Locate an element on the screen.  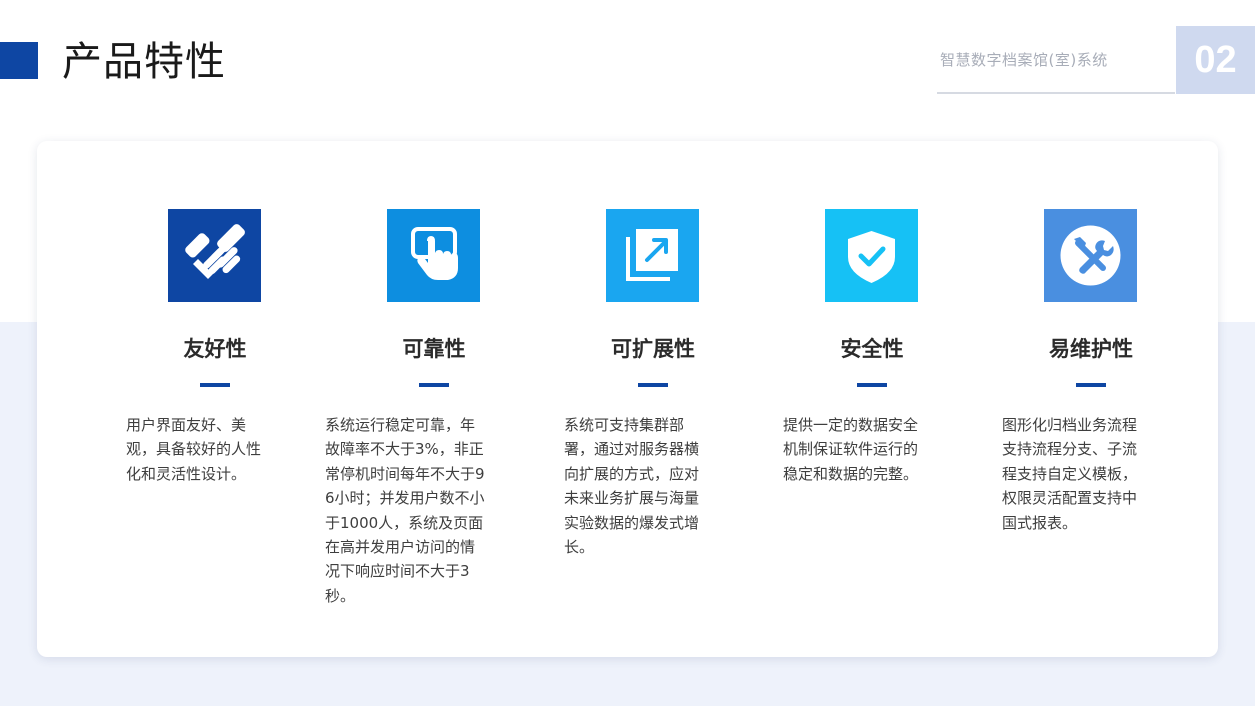
expand-icon is located at coordinates (652, 255).